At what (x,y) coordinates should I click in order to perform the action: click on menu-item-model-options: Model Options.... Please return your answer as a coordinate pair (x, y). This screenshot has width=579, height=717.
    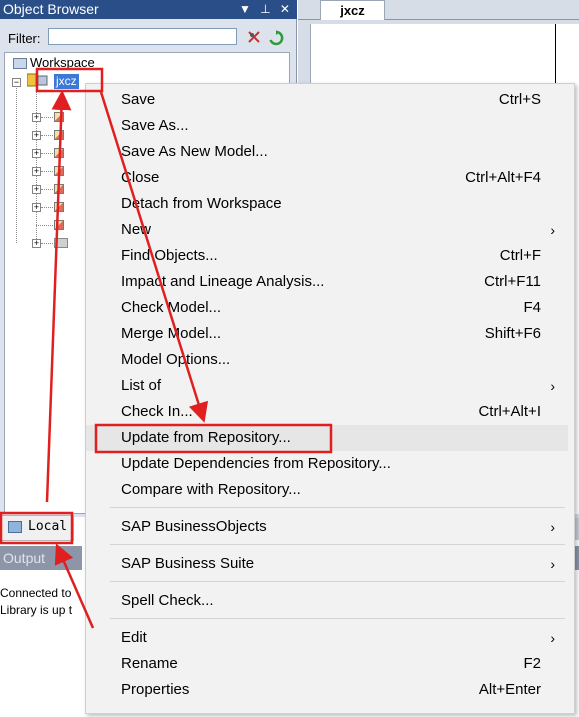
    Looking at the image, I should click on (327, 360).